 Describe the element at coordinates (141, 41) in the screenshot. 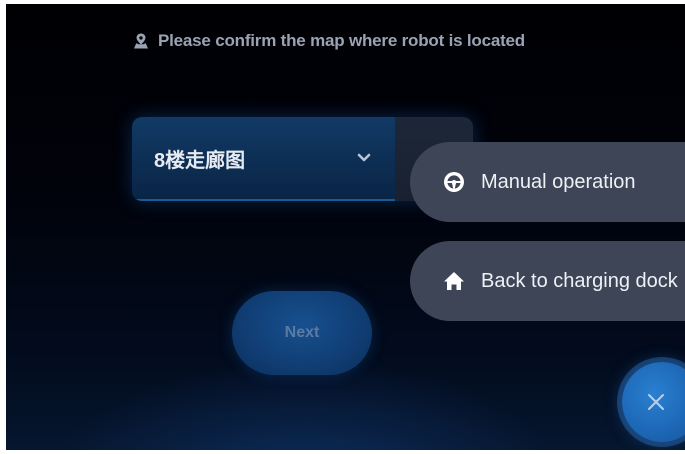

I see `map-pin-icon` at that location.